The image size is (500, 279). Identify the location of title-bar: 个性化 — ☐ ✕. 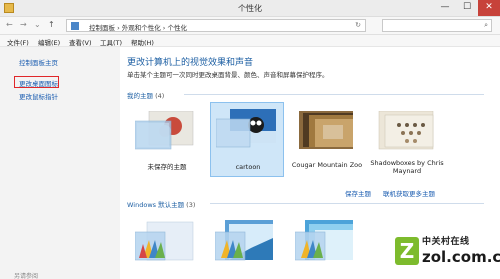
(250, 8).